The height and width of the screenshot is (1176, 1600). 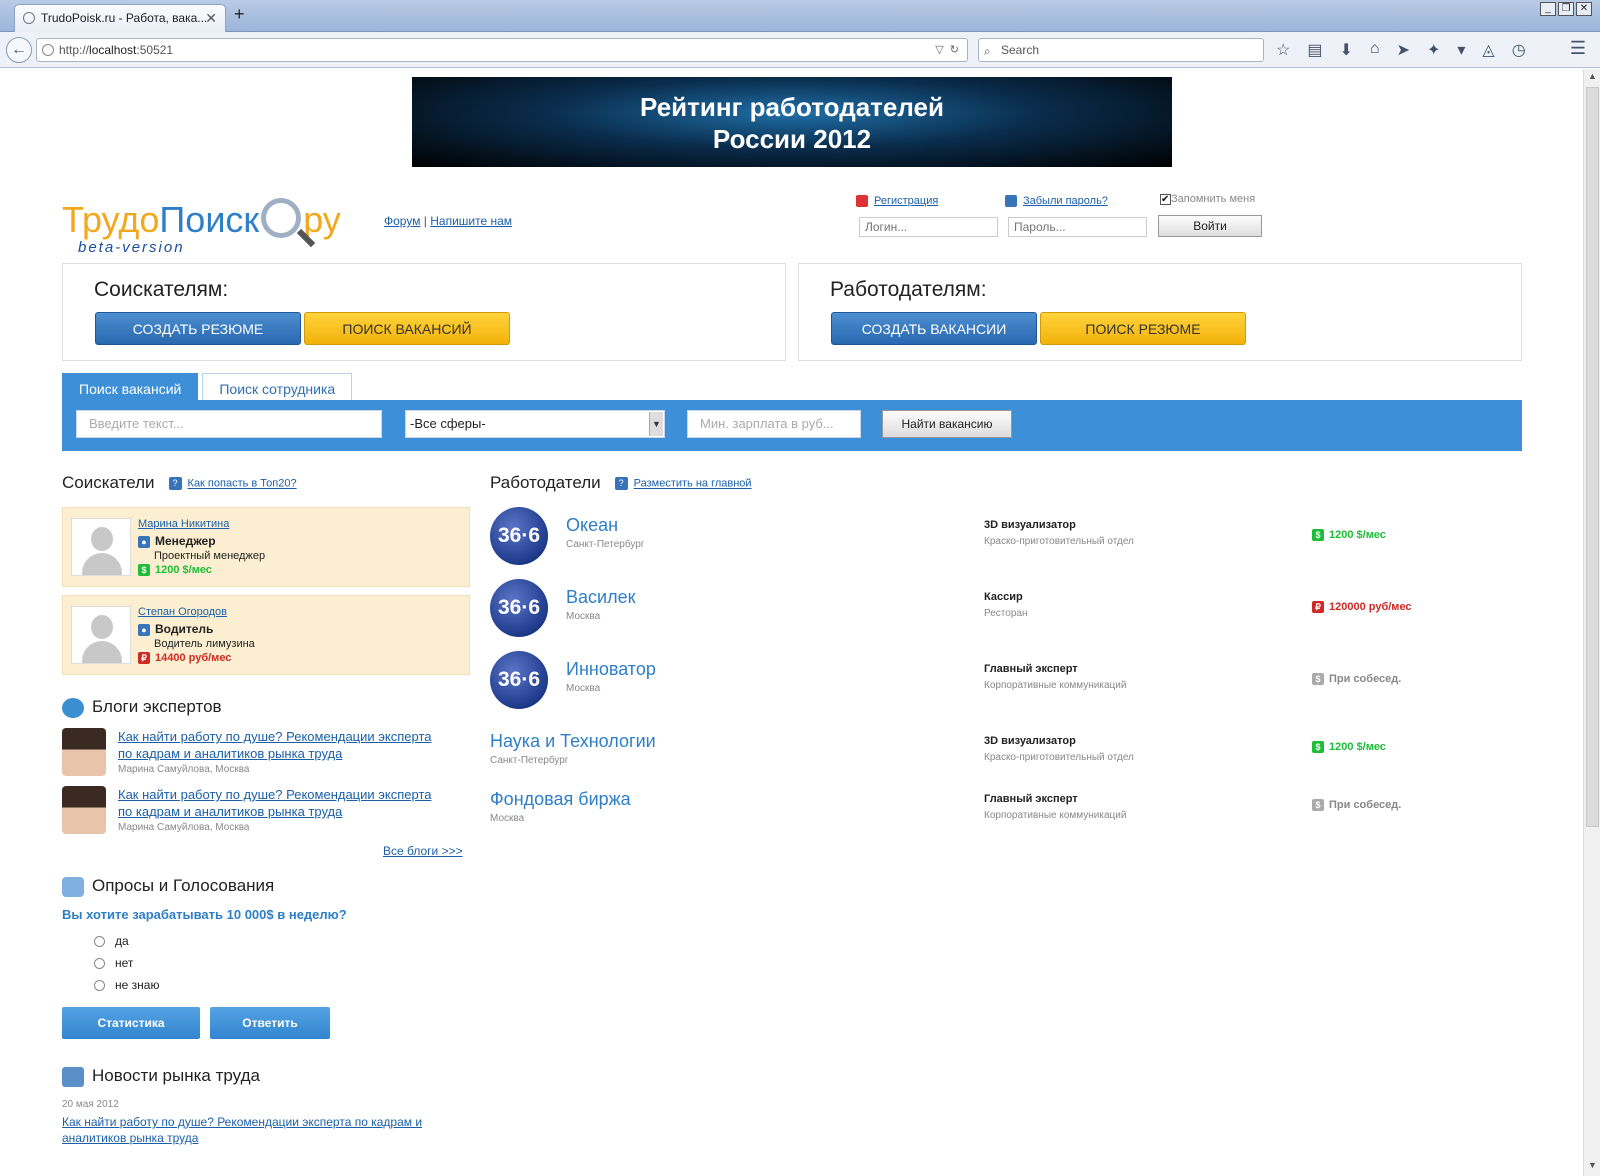 What do you see at coordinates (1077, 227) in the screenshot?
I see `password-input` at bounding box center [1077, 227].